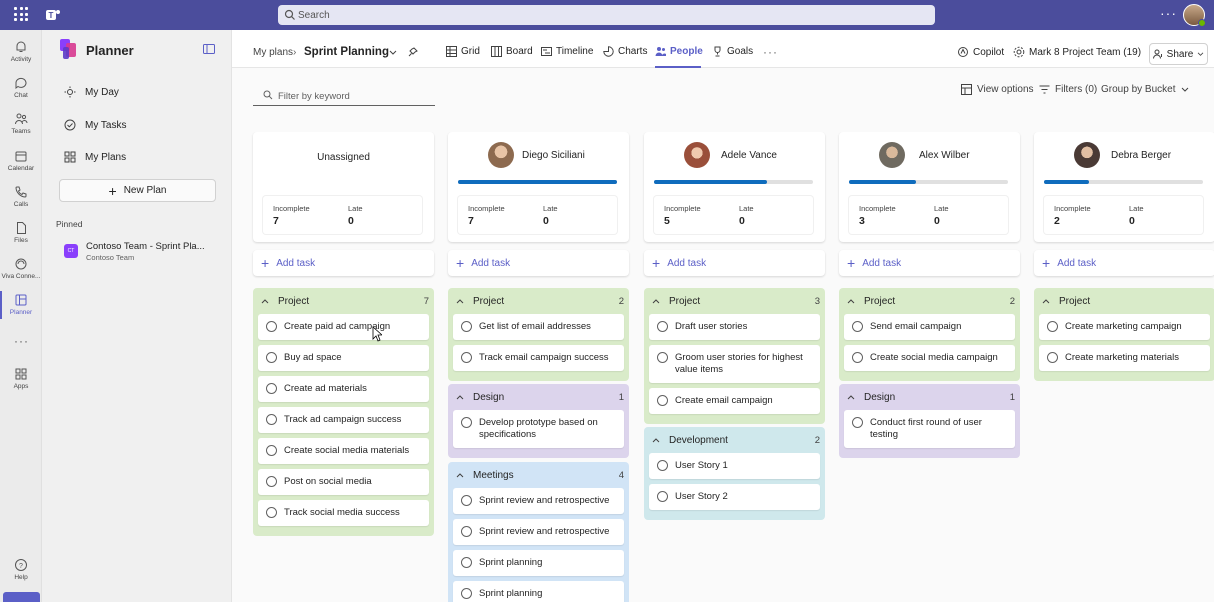 The width and height of the screenshot is (1214, 602). I want to click on breadcrumb-my-plans: My plans, so click(273, 52).